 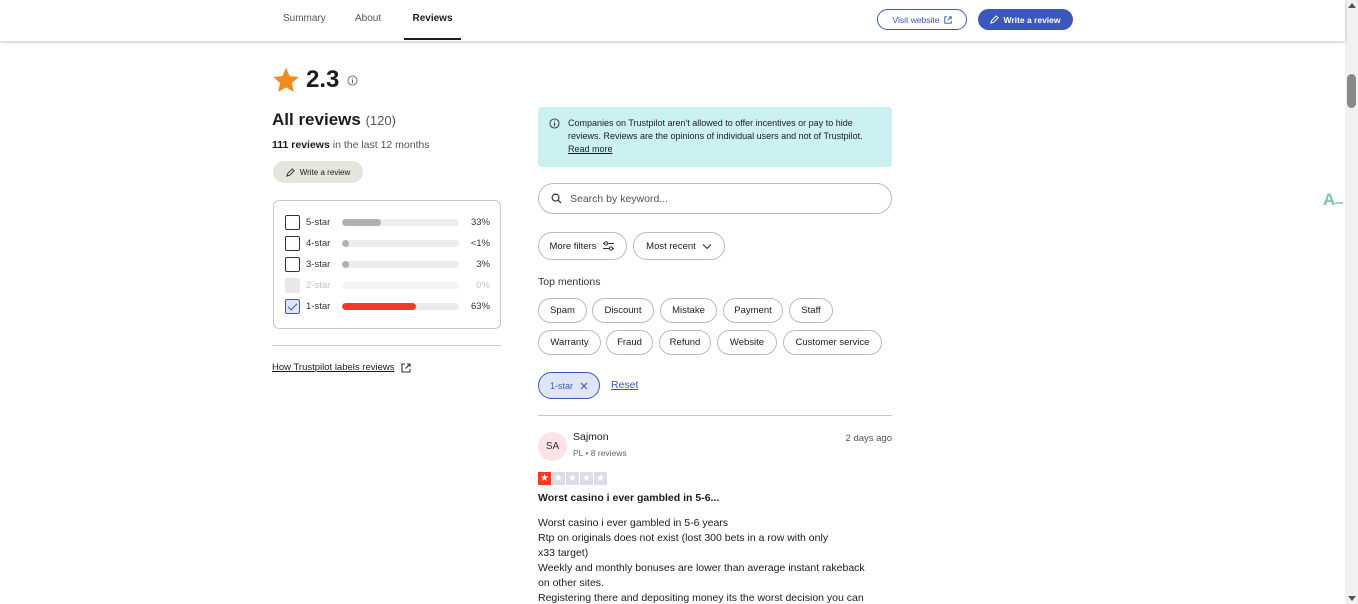 What do you see at coordinates (1351, 302) in the screenshot?
I see `scrollbar` at bounding box center [1351, 302].